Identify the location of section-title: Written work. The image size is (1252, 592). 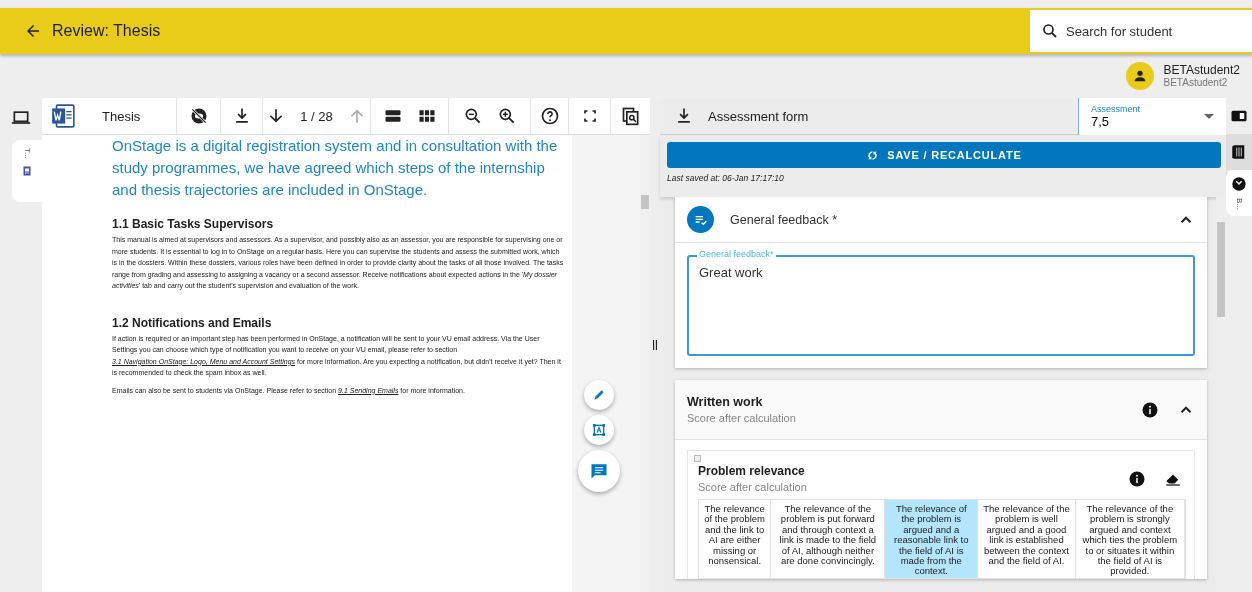
(725, 402).